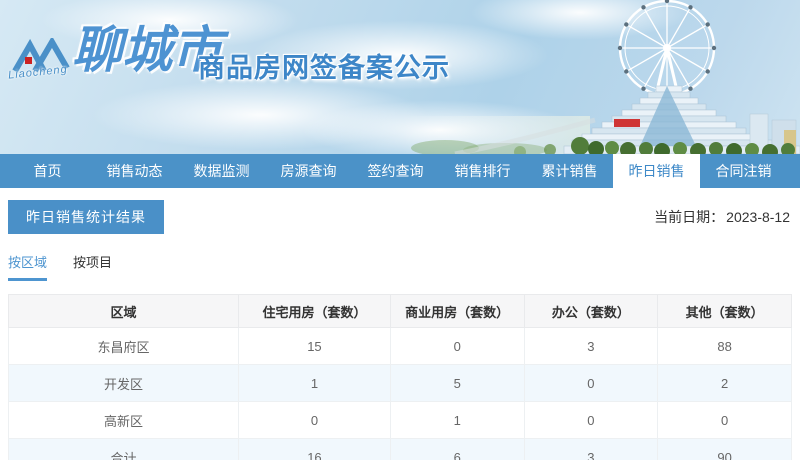 This screenshot has width=800, height=460. Describe the element at coordinates (134, 171) in the screenshot. I see `nav-item: 销售动态` at that location.